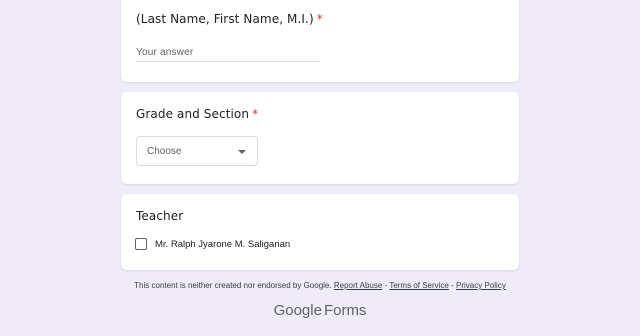 This screenshot has width=640, height=336. I want to click on brand-google: Google, so click(297, 310).